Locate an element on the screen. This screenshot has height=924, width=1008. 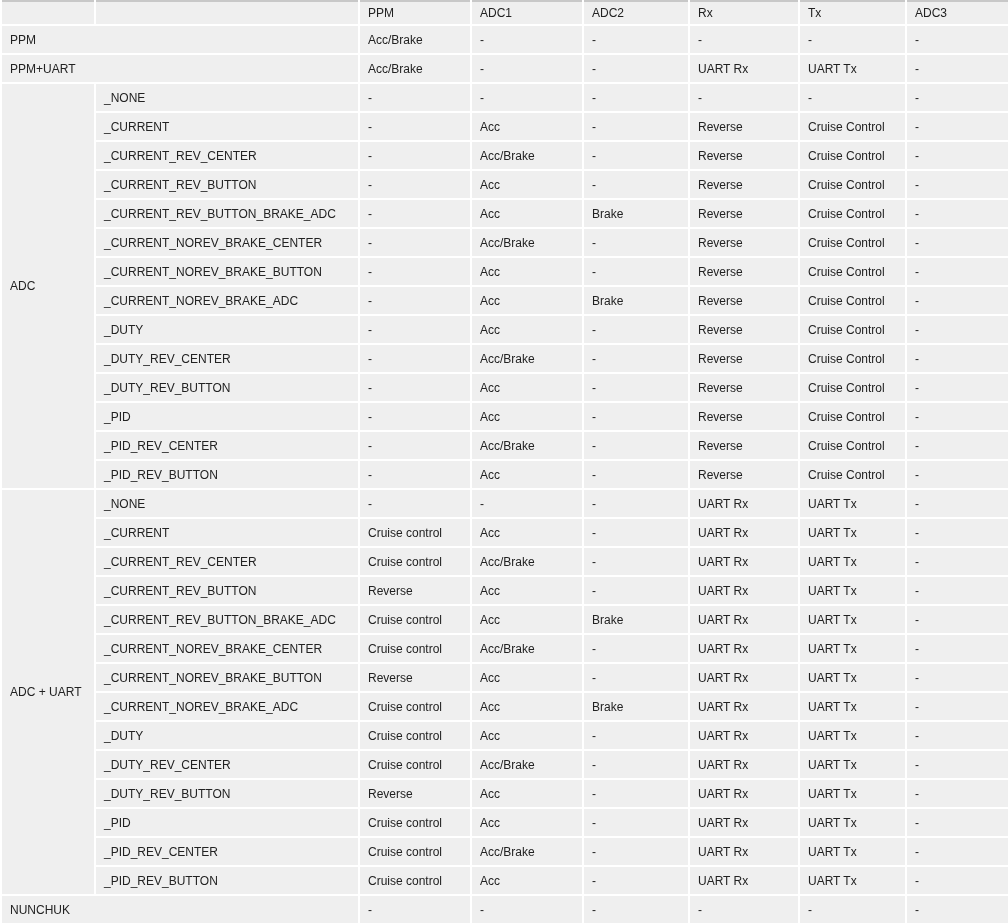
row-group-label: PPM is located at coordinates (180, 39).